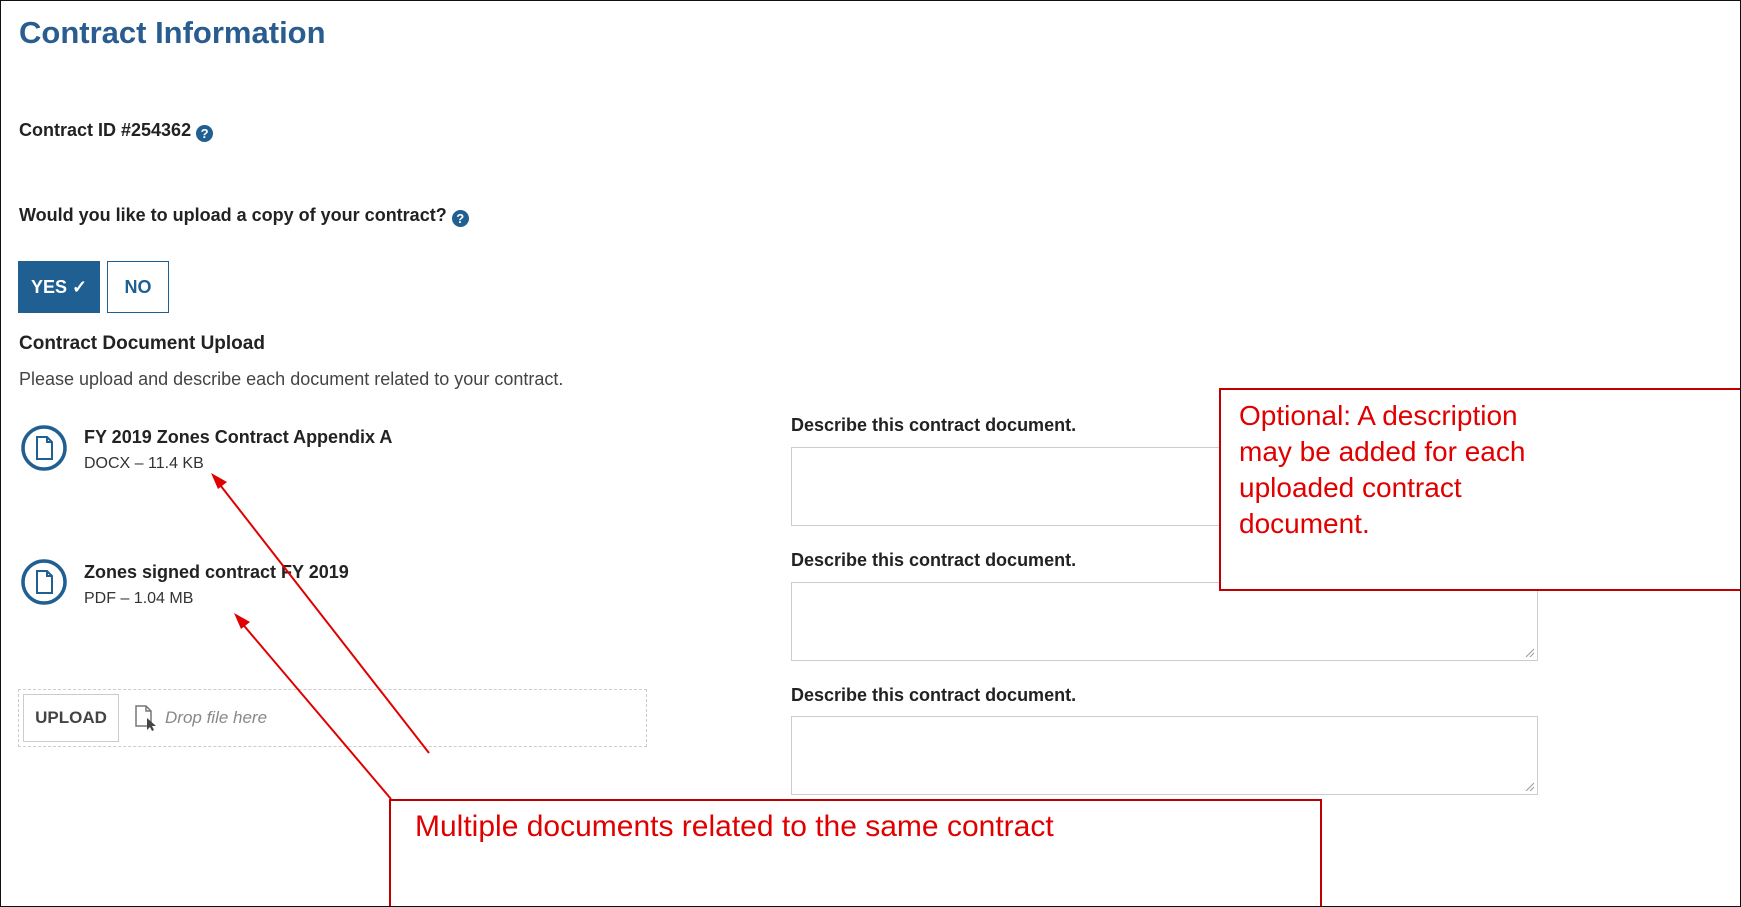 The image size is (1741, 907). Describe the element at coordinates (142, 343) in the screenshot. I see `upload-section-heading: Contract Document Upload` at that location.